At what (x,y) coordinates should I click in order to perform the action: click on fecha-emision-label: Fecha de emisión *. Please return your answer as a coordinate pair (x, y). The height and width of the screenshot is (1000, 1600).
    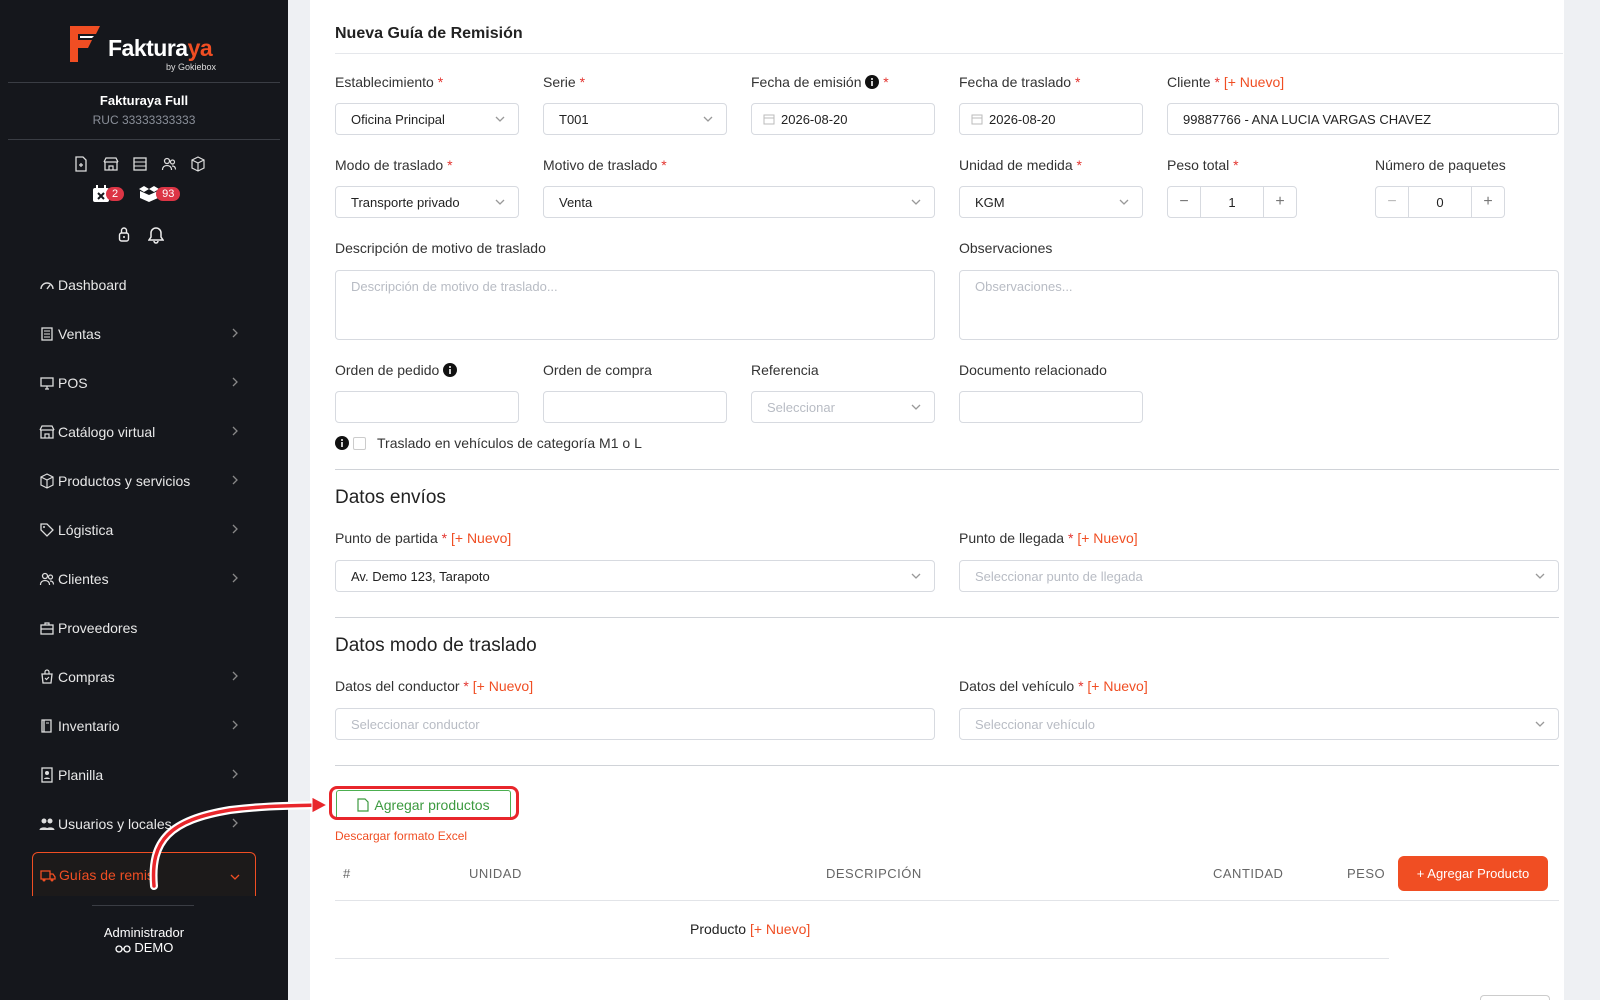
    Looking at the image, I should click on (820, 82).